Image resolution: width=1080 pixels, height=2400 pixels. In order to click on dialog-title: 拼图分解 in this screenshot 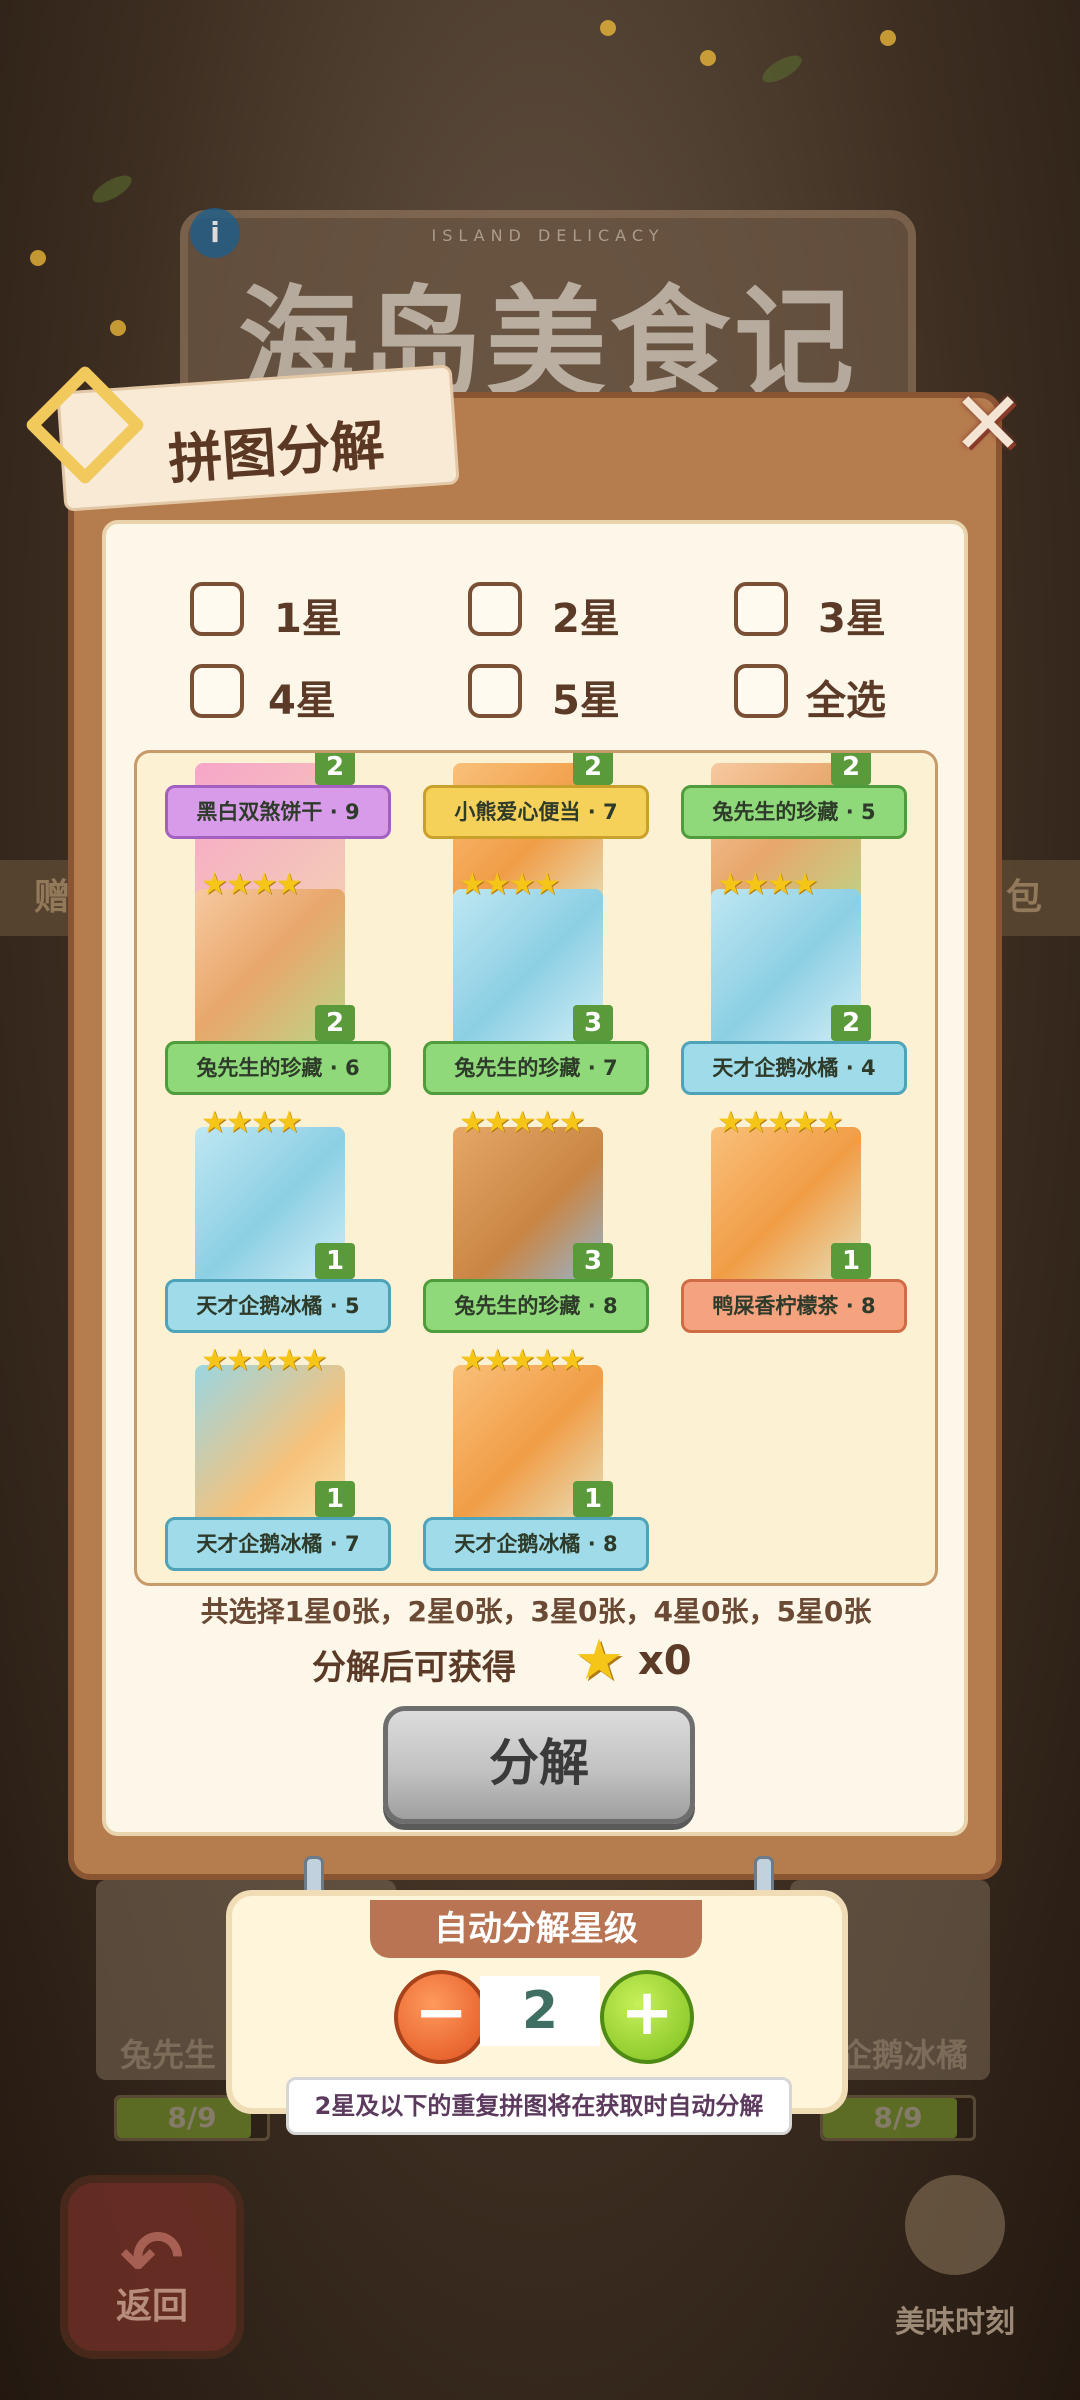, I will do `click(276, 452)`.